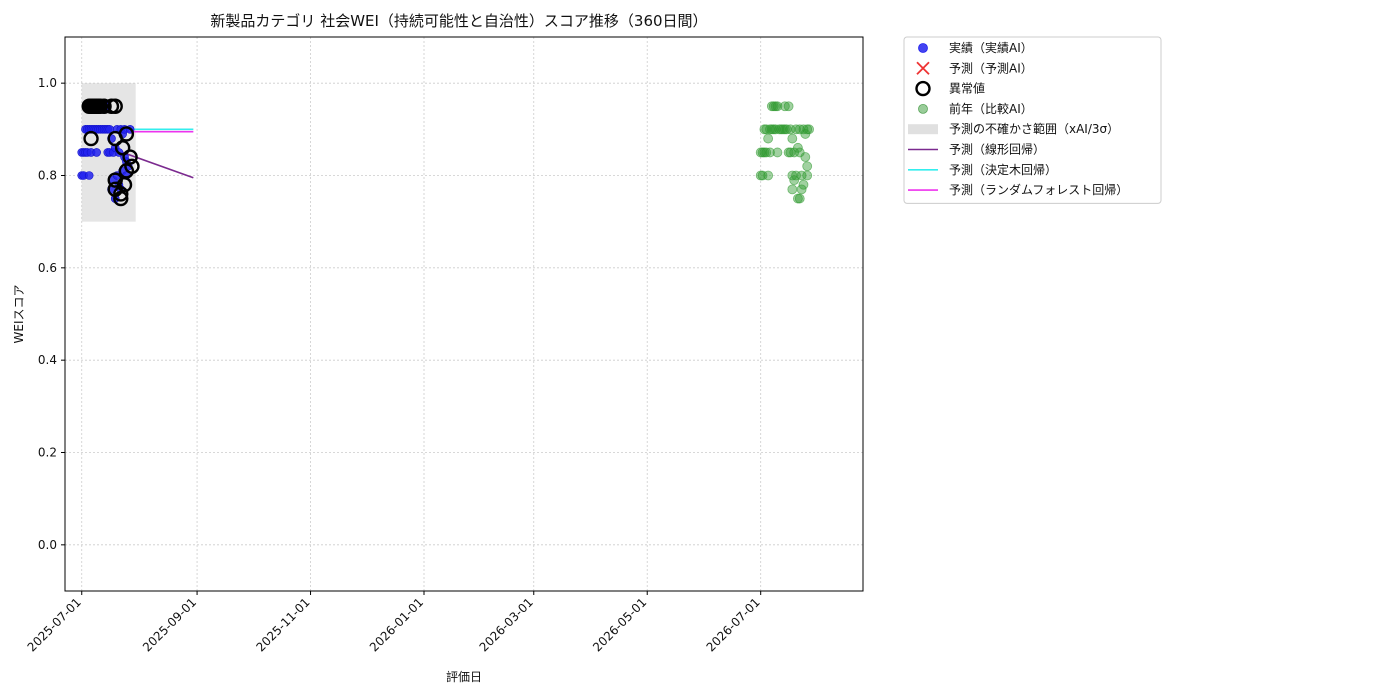  Describe the element at coordinates (54, 624) in the screenshot. I see `x-tick-label: 2025-07-01` at that location.